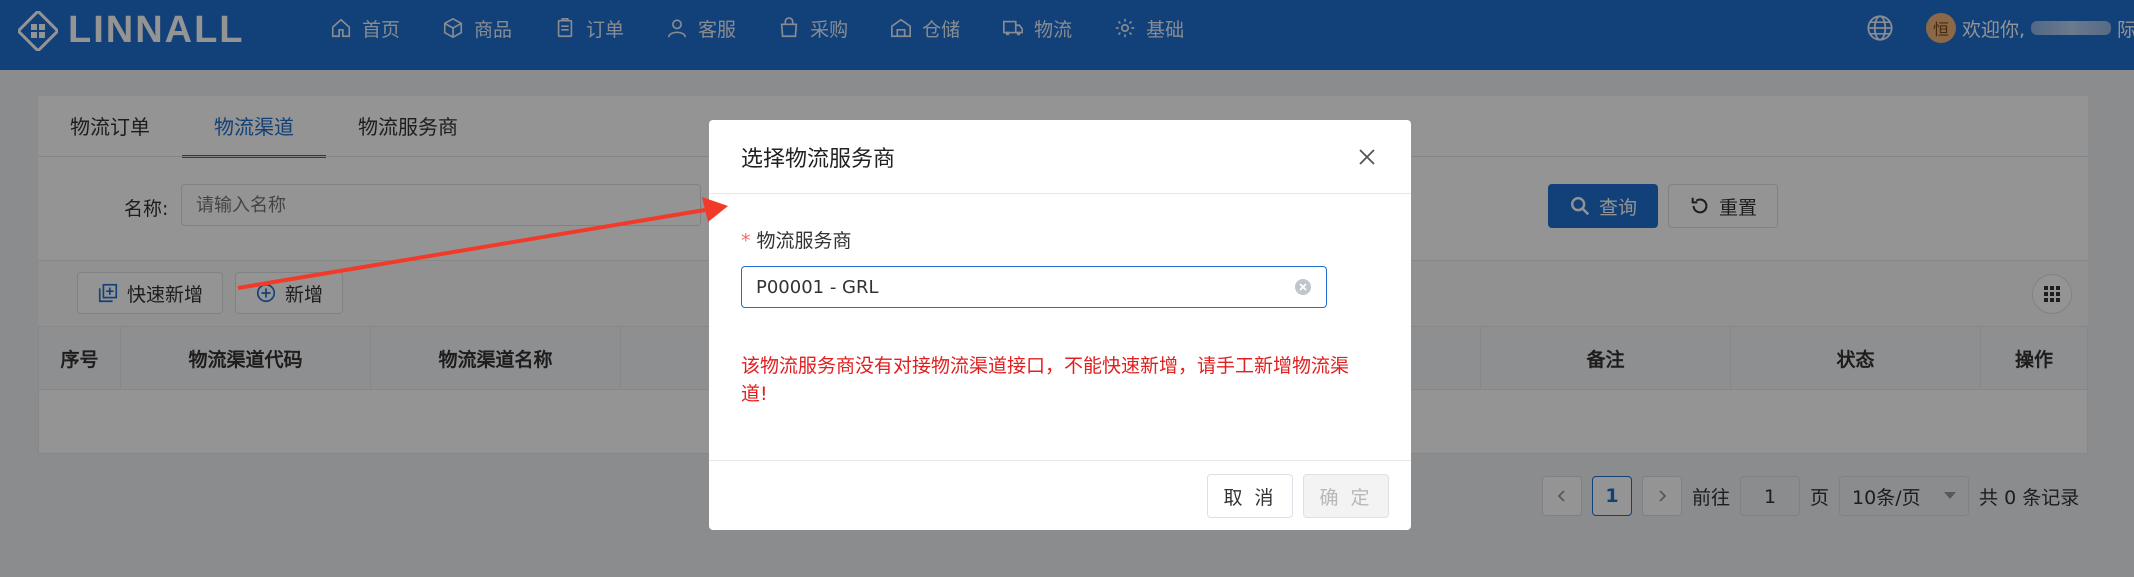 The width and height of the screenshot is (2134, 577). What do you see at coordinates (1367, 157) in the screenshot?
I see `close-icon` at bounding box center [1367, 157].